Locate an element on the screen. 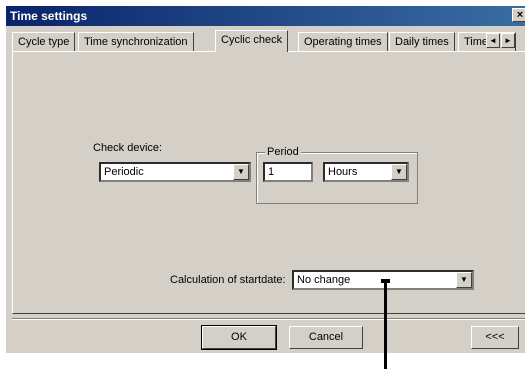 The image size is (525, 369). startdate-value: No change is located at coordinates (324, 280).